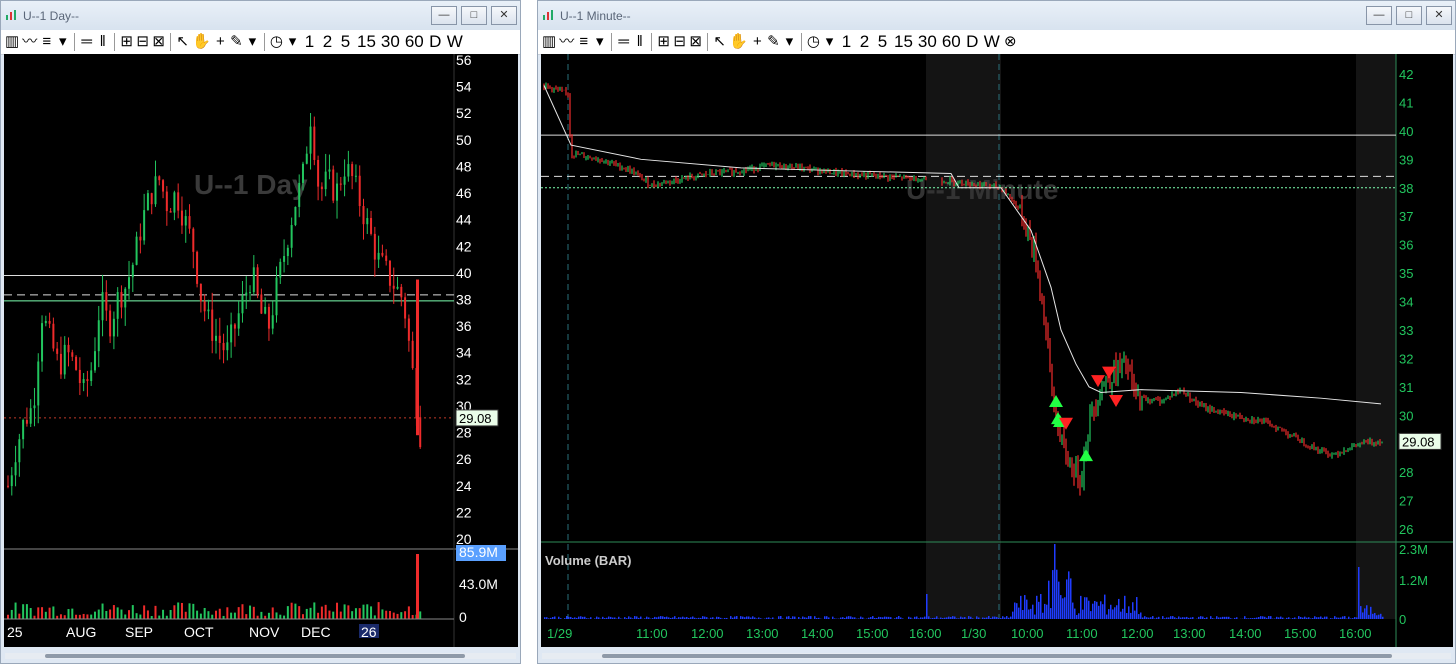 Image resolution: width=1456 pixels, height=664 pixels. What do you see at coordinates (1010, 42) in the screenshot?
I see `close-circle-icon: ⊗` at bounding box center [1010, 42].